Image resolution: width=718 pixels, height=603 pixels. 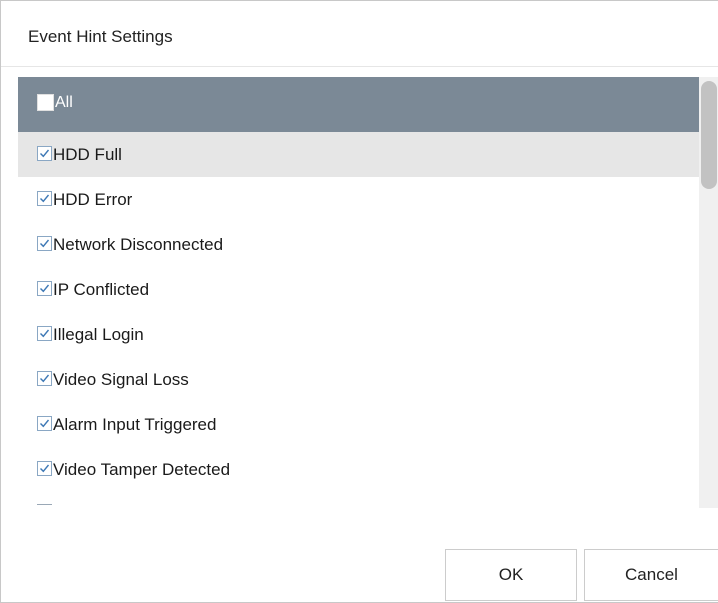 What do you see at coordinates (651, 575) in the screenshot?
I see `cancel-button: Cancel` at bounding box center [651, 575].